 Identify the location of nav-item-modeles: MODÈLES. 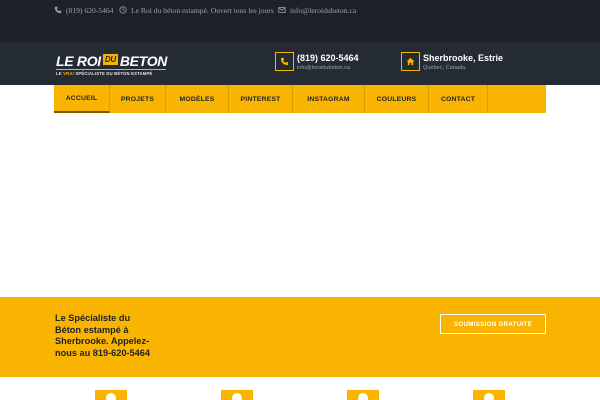
(197, 99).